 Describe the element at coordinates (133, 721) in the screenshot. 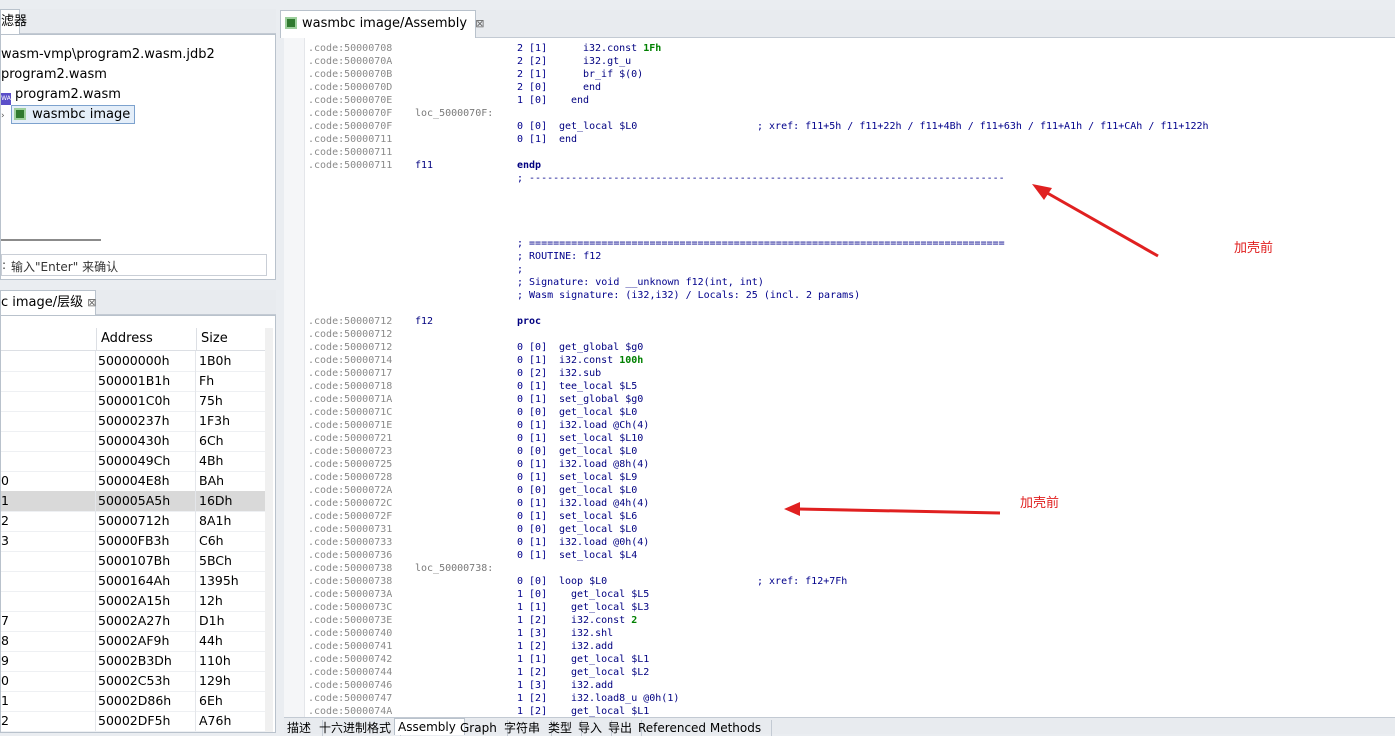

I see `table-row: 2 50002DF5h A76h` at that location.